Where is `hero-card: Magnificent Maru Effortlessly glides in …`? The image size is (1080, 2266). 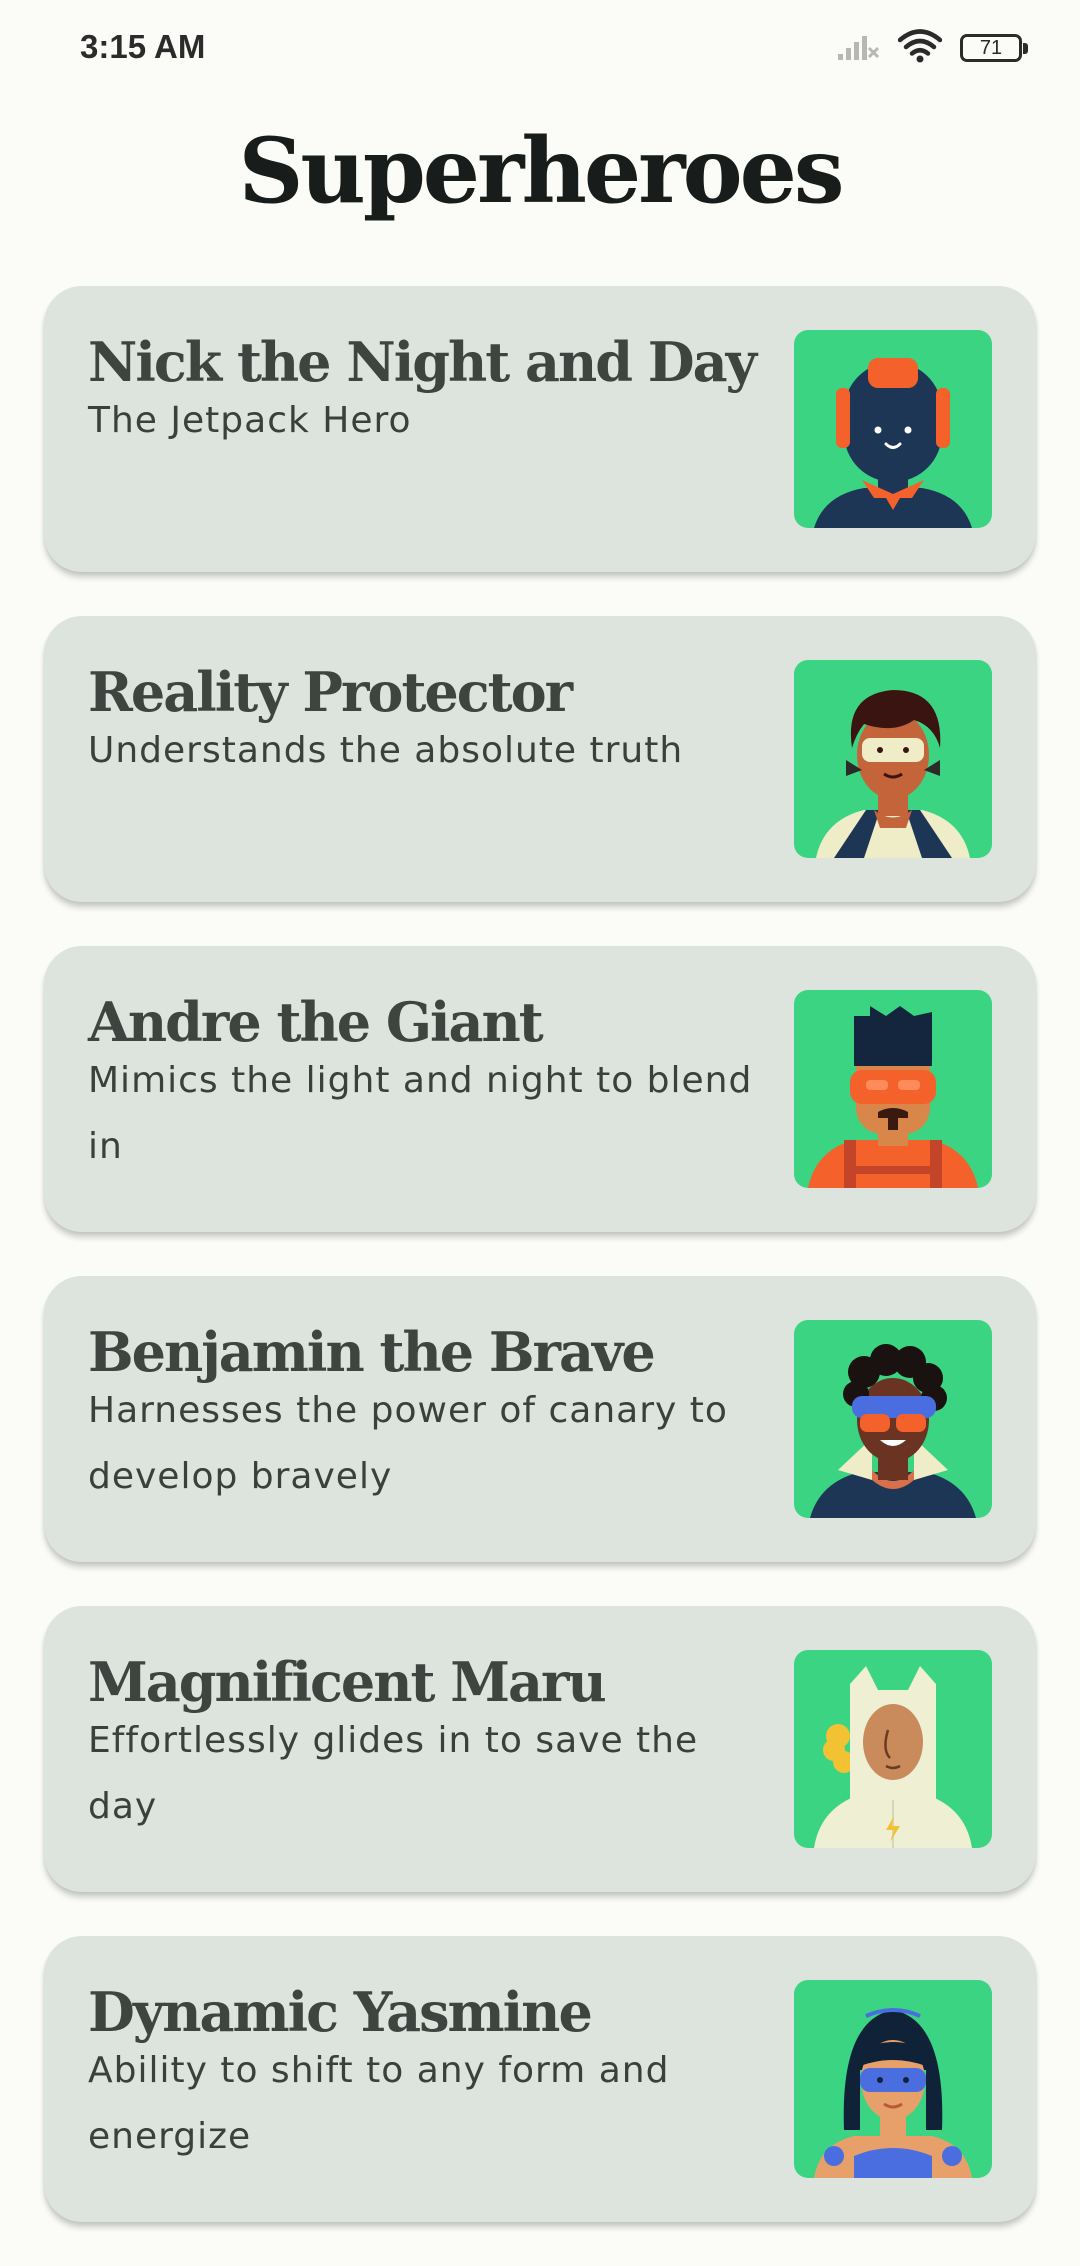
hero-card: Magnificent Maru Effortlessly glides in … is located at coordinates (540, 1749).